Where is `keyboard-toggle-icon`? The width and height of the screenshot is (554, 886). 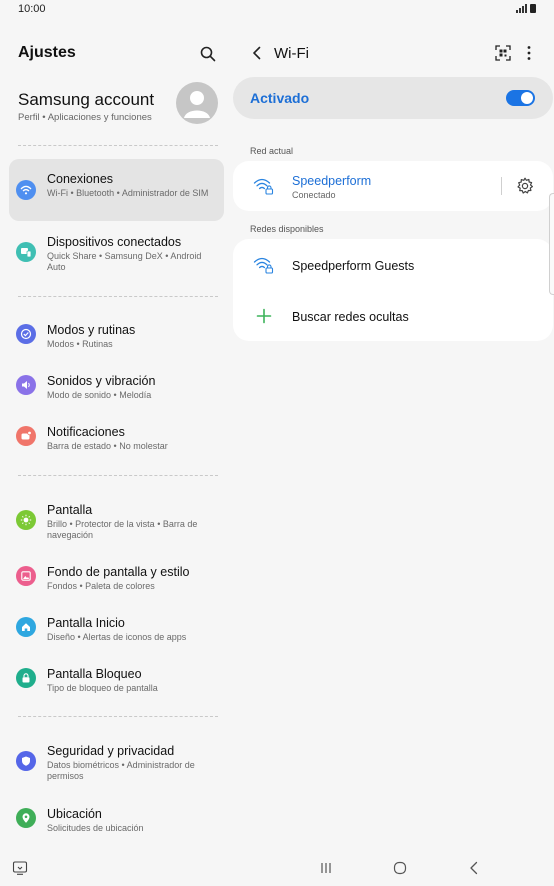 keyboard-toggle-icon is located at coordinates (20, 868).